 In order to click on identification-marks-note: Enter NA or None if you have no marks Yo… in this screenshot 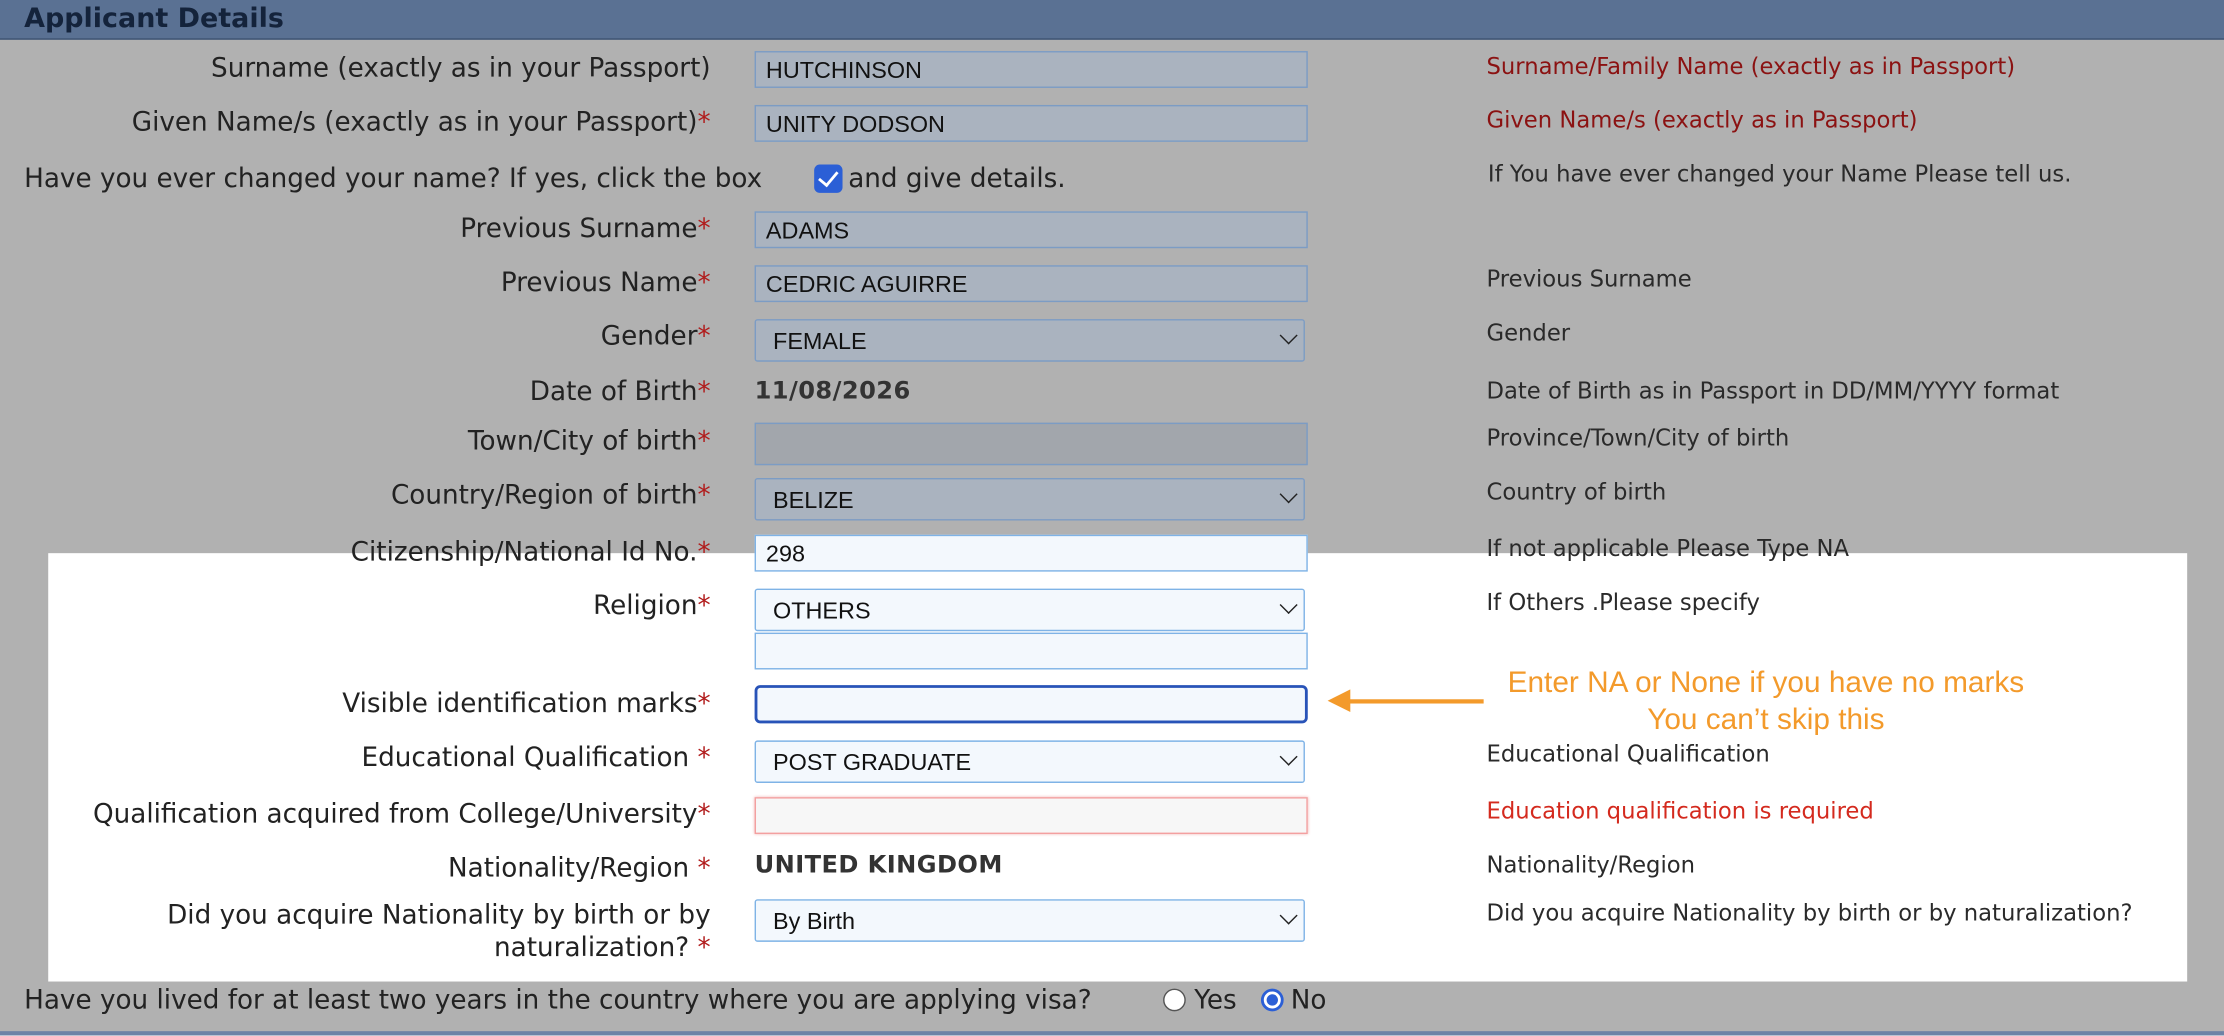, I will do `click(1766, 701)`.